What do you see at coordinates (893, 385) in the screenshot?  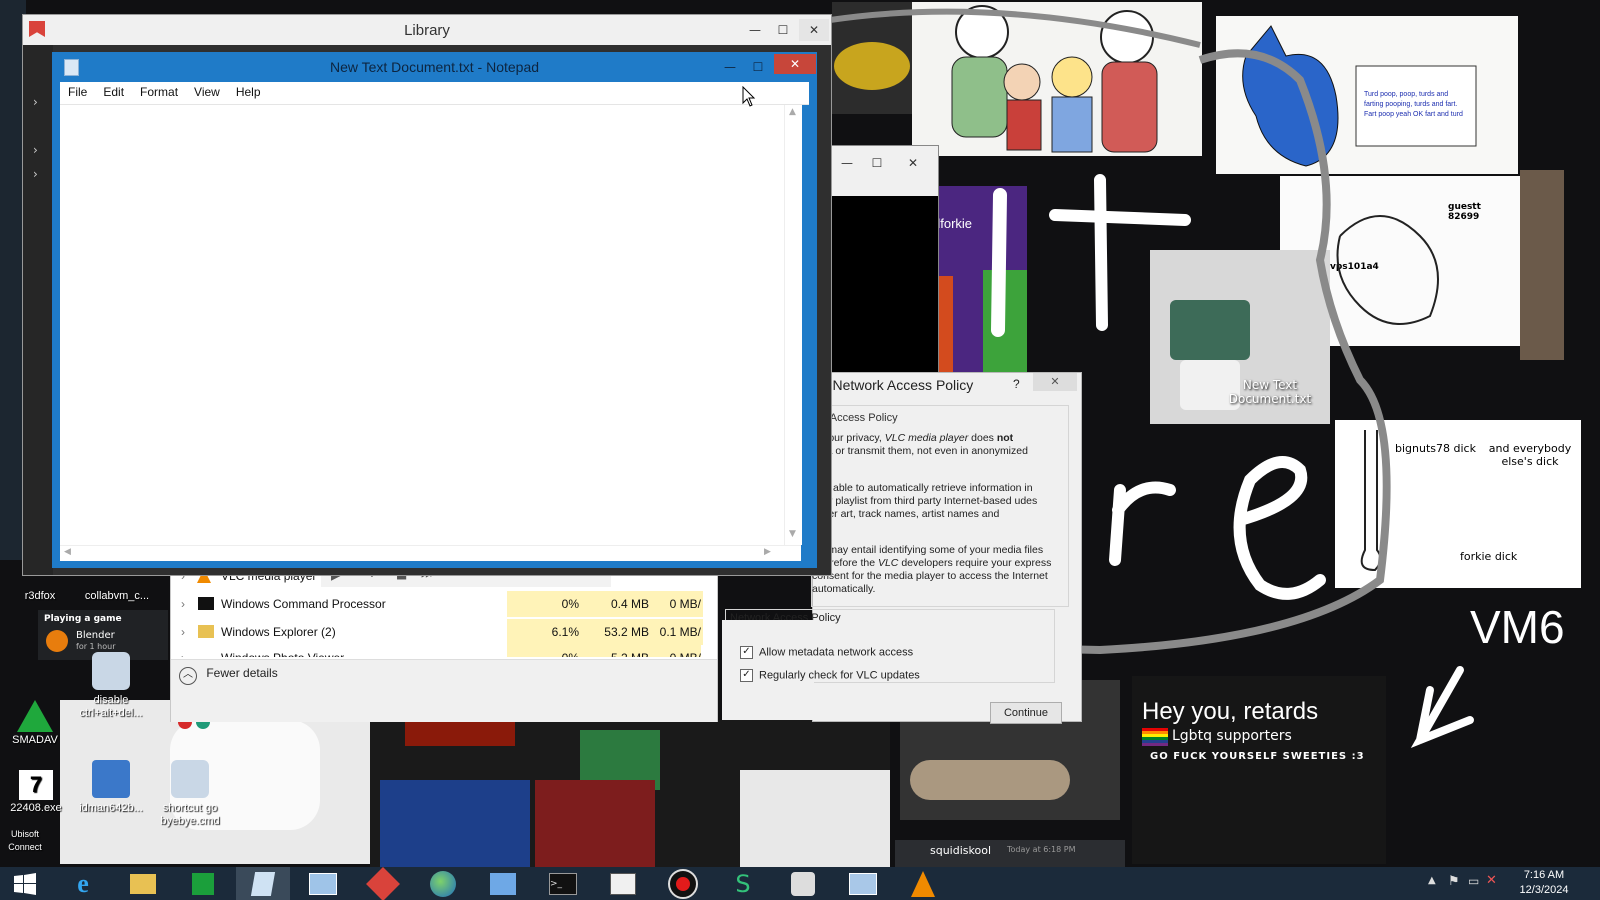 I see `dialog-title: nd Network Access Policy` at bounding box center [893, 385].